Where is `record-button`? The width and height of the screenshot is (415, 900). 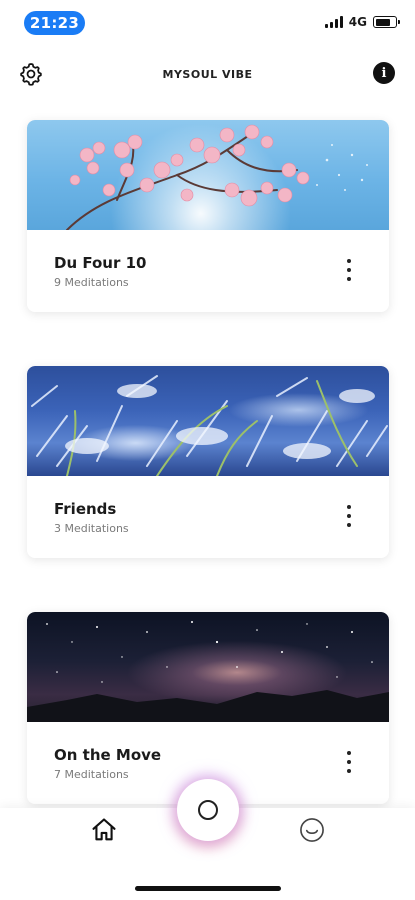
record-button is located at coordinates (208, 810).